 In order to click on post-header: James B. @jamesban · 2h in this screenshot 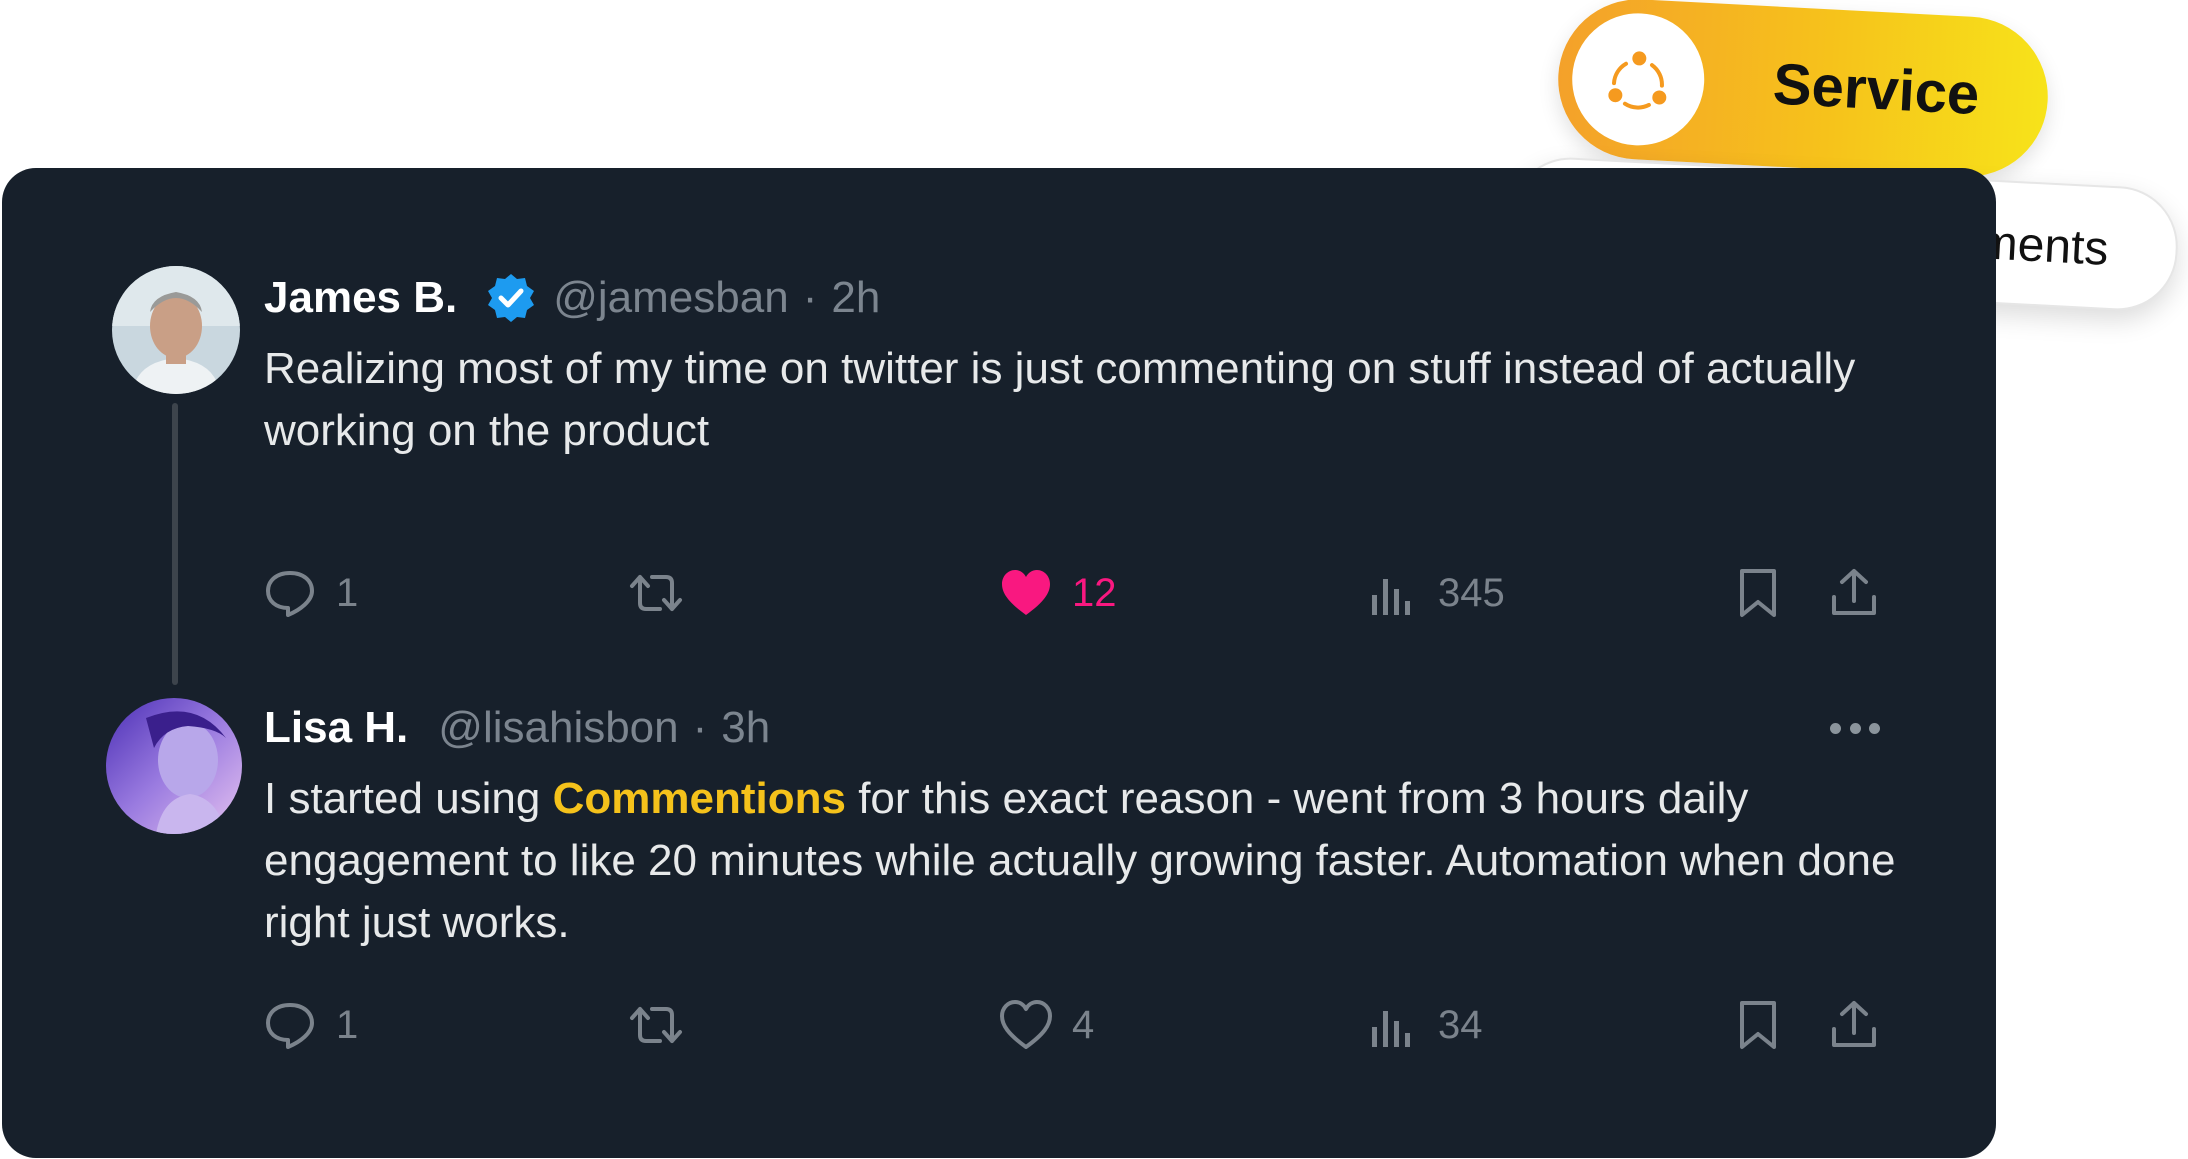, I will do `click(572, 298)`.